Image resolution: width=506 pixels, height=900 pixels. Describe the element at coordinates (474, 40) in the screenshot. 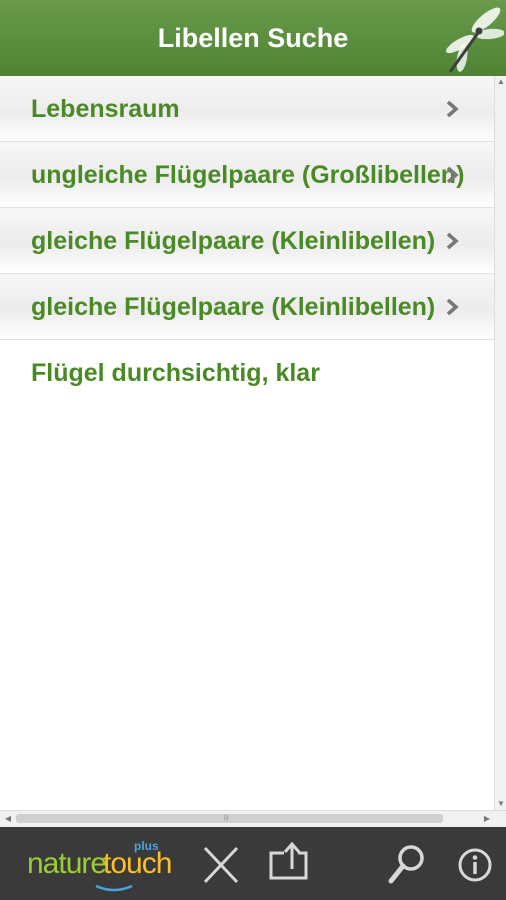

I see `dragonfly-icon` at that location.